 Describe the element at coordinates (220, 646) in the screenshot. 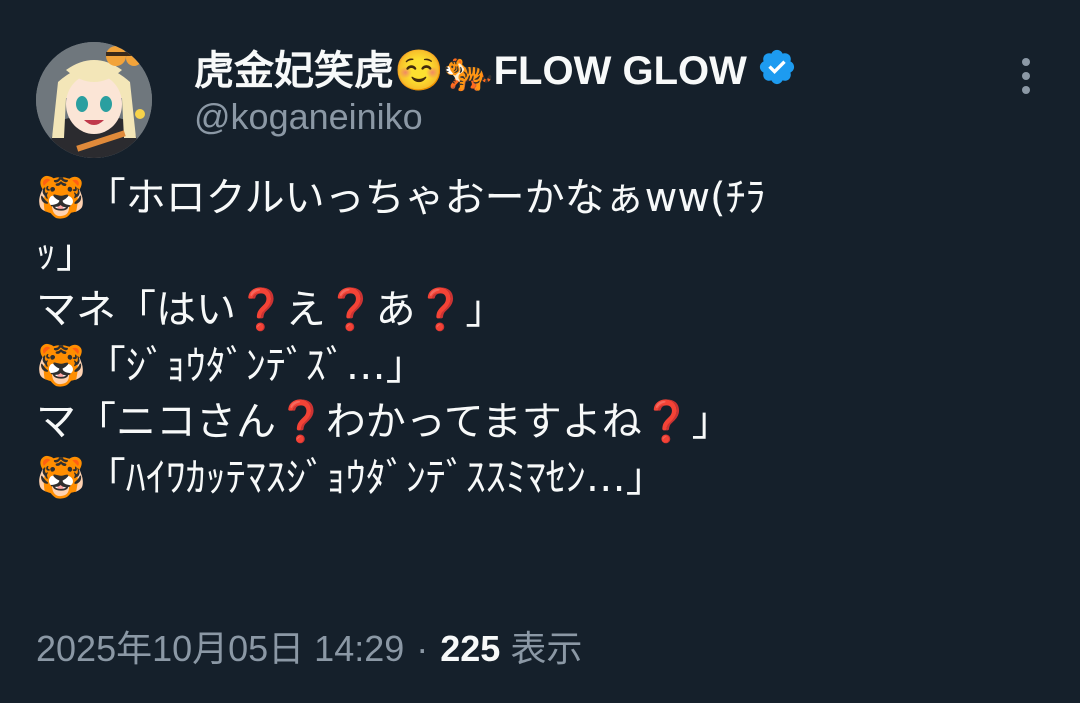

I see `tweet-timestamp: 2025年10月05日 14:29` at that location.